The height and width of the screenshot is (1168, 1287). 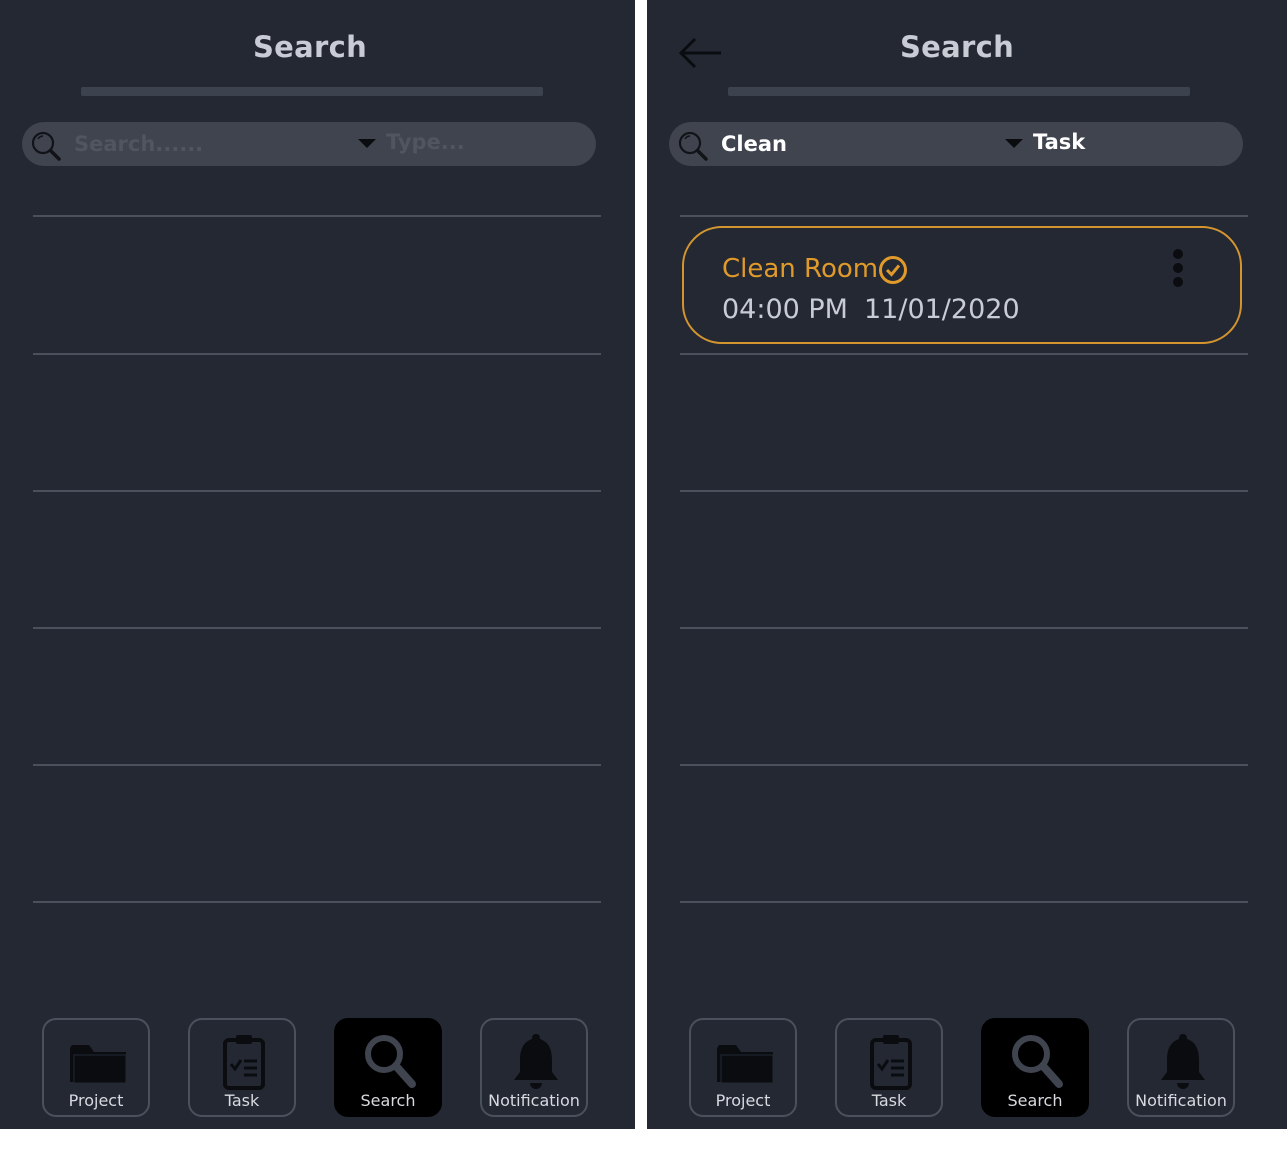 What do you see at coordinates (893, 270) in the screenshot?
I see `check-circle-icon` at bounding box center [893, 270].